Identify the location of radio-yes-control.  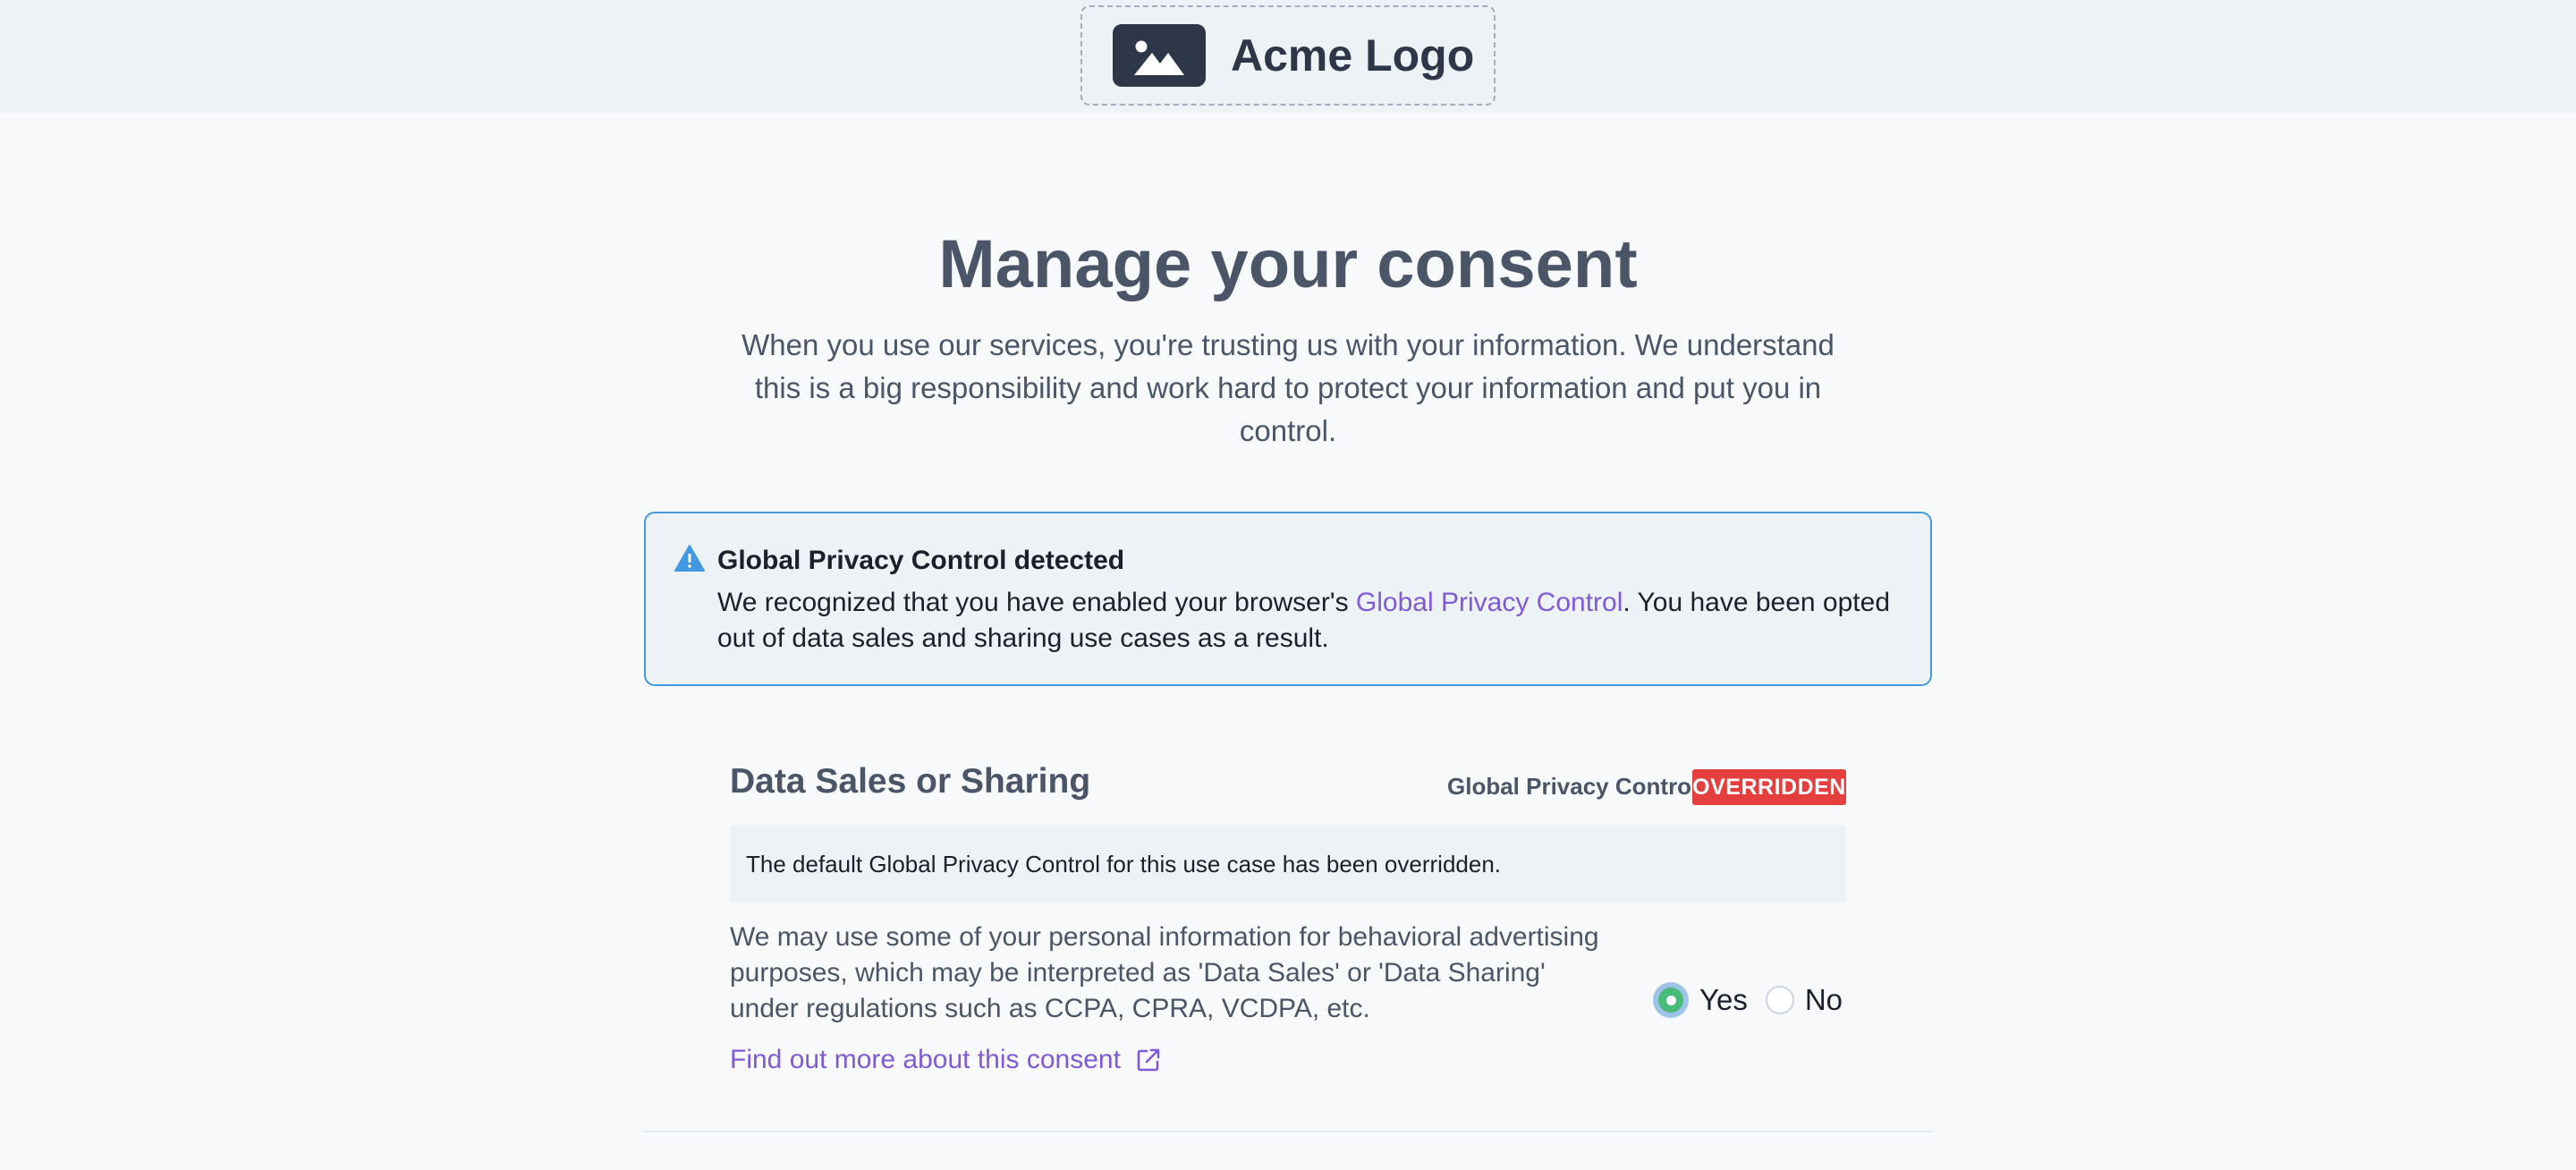
(1671, 1000).